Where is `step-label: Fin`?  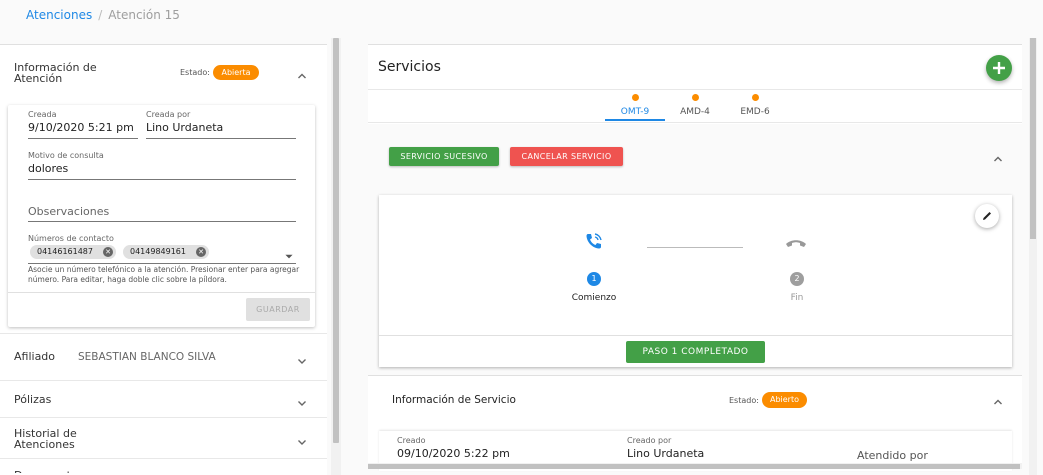
step-label: Fin is located at coordinates (797, 298).